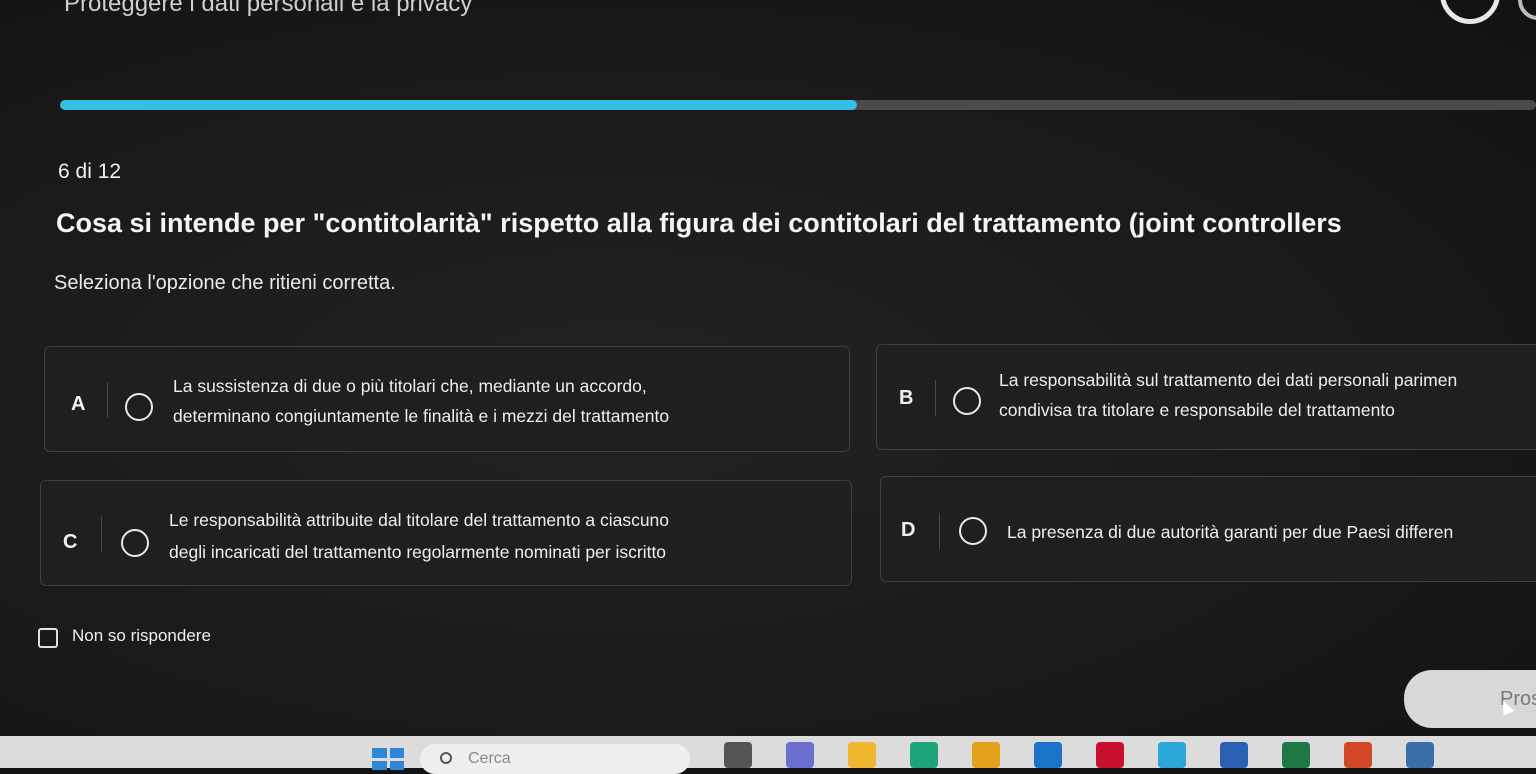  I want to click on quiz-progress-bar, so click(798, 105).